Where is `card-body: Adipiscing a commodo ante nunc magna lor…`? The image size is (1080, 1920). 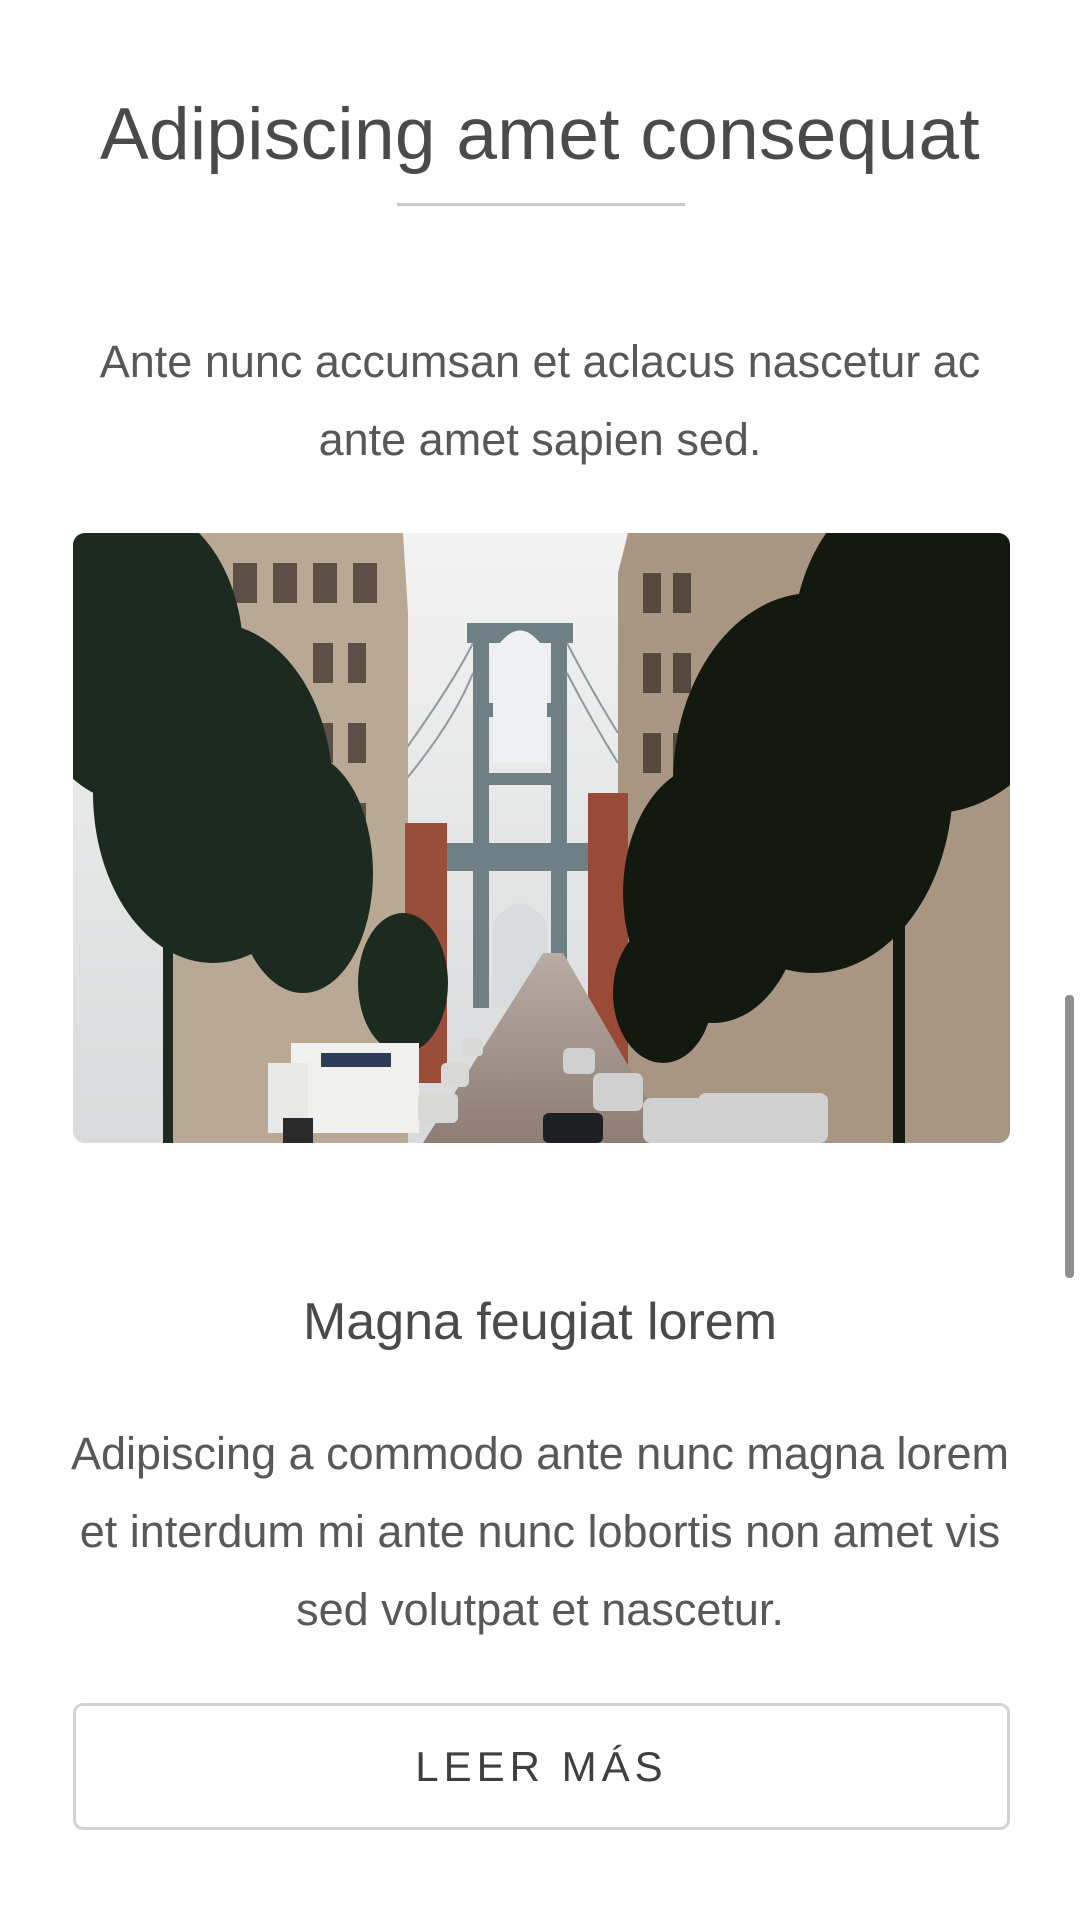
card-body: Adipiscing a commodo ante nunc magna lor… is located at coordinates (539, 1531).